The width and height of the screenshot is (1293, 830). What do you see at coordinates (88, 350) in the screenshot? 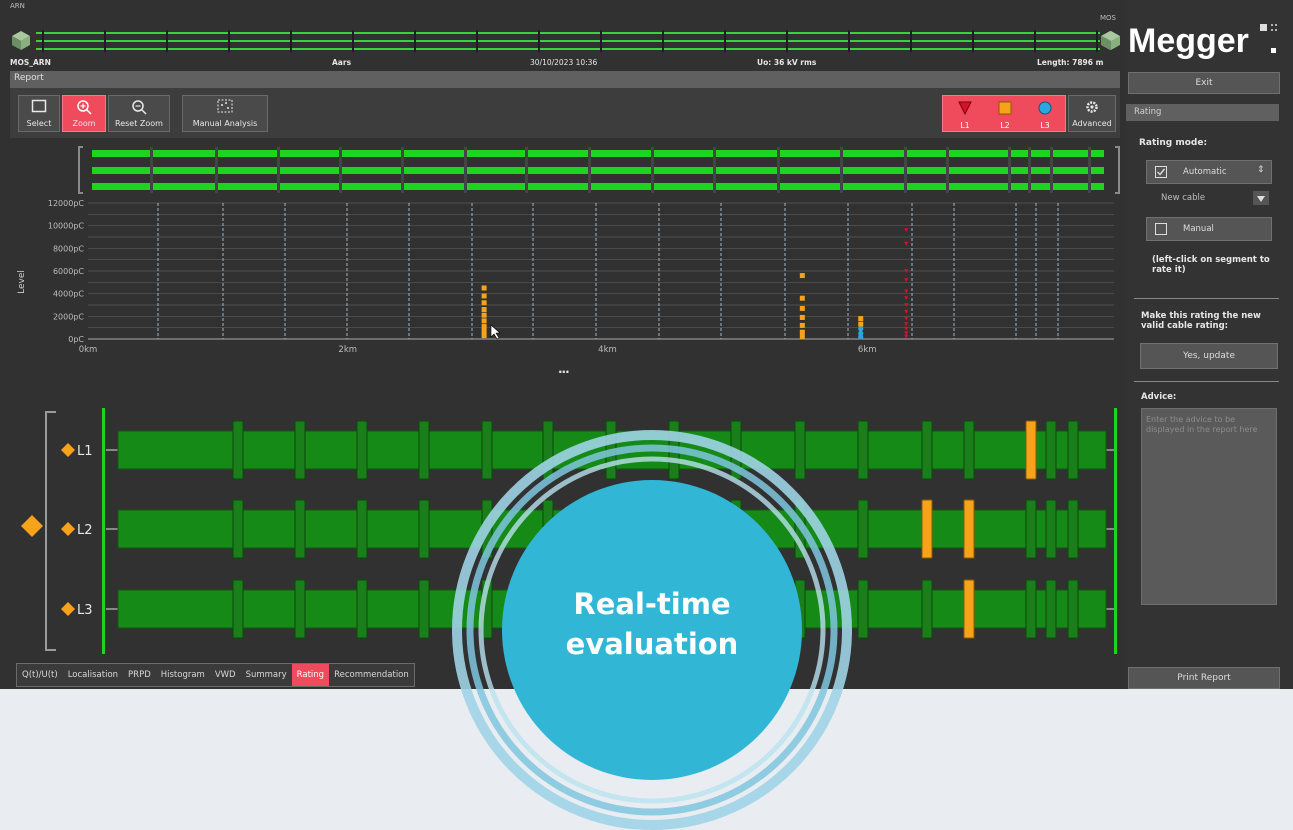
I see `x-tick-label: 0km` at bounding box center [88, 350].